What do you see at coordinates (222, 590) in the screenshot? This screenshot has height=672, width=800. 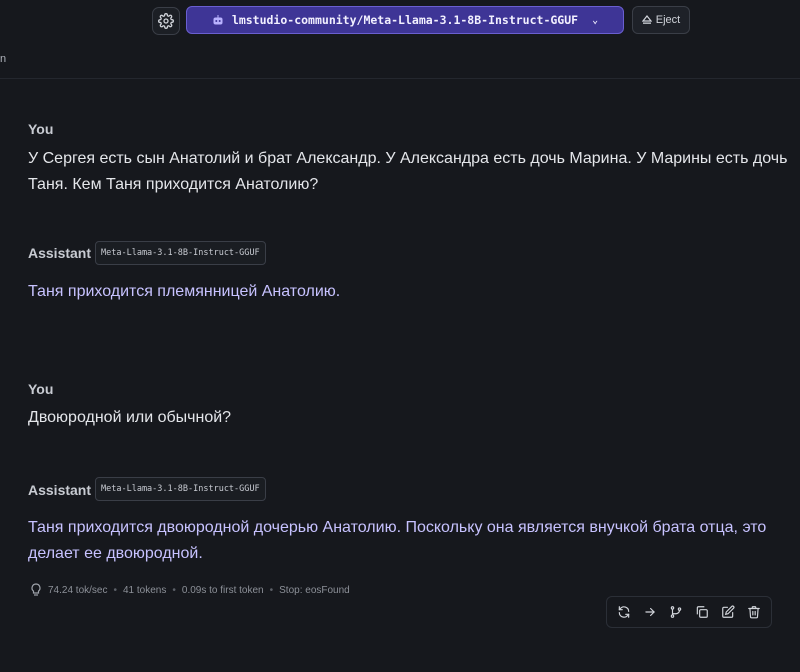 I see `time-to-first-token: 0.09s to first token` at bounding box center [222, 590].